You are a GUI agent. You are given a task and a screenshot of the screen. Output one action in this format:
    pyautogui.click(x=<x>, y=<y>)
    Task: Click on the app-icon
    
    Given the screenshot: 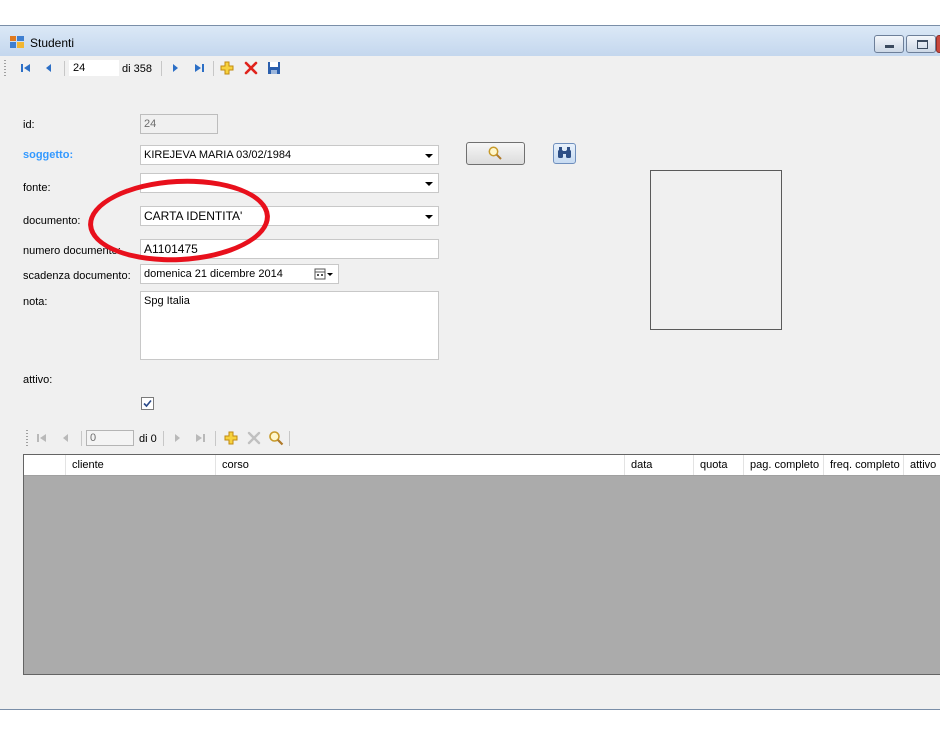 What is the action you would take?
    pyautogui.click(x=17, y=42)
    